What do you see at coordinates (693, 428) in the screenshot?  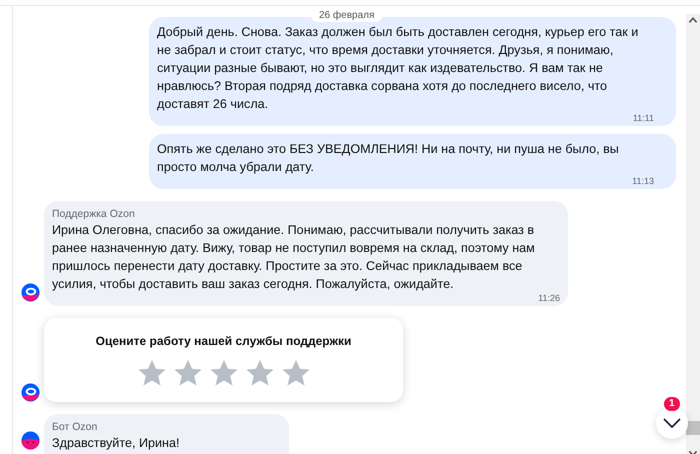 I see `scrollbar-thumb` at bounding box center [693, 428].